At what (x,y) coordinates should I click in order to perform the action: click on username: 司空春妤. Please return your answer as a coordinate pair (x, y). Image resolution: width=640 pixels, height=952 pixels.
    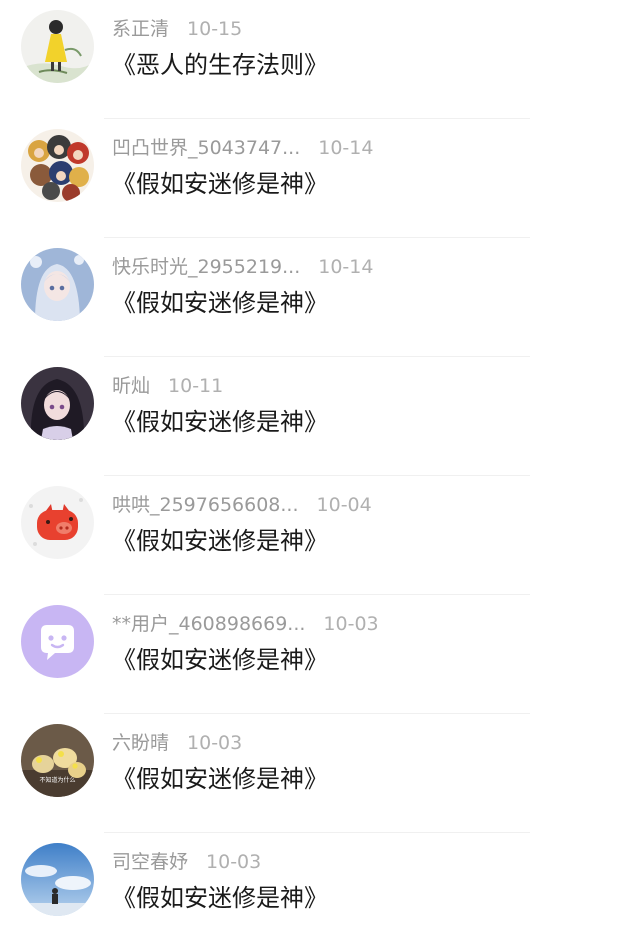
    Looking at the image, I should click on (150, 862).